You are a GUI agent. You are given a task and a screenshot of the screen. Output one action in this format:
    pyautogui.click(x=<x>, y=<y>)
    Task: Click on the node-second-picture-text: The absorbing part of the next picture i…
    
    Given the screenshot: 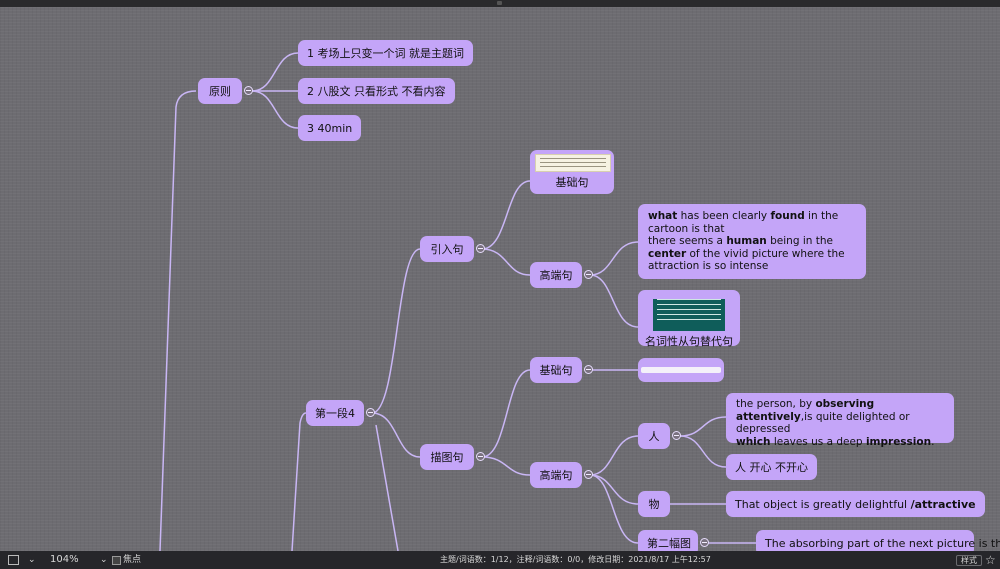 What is the action you would take?
    pyautogui.click(x=878, y=540)
    